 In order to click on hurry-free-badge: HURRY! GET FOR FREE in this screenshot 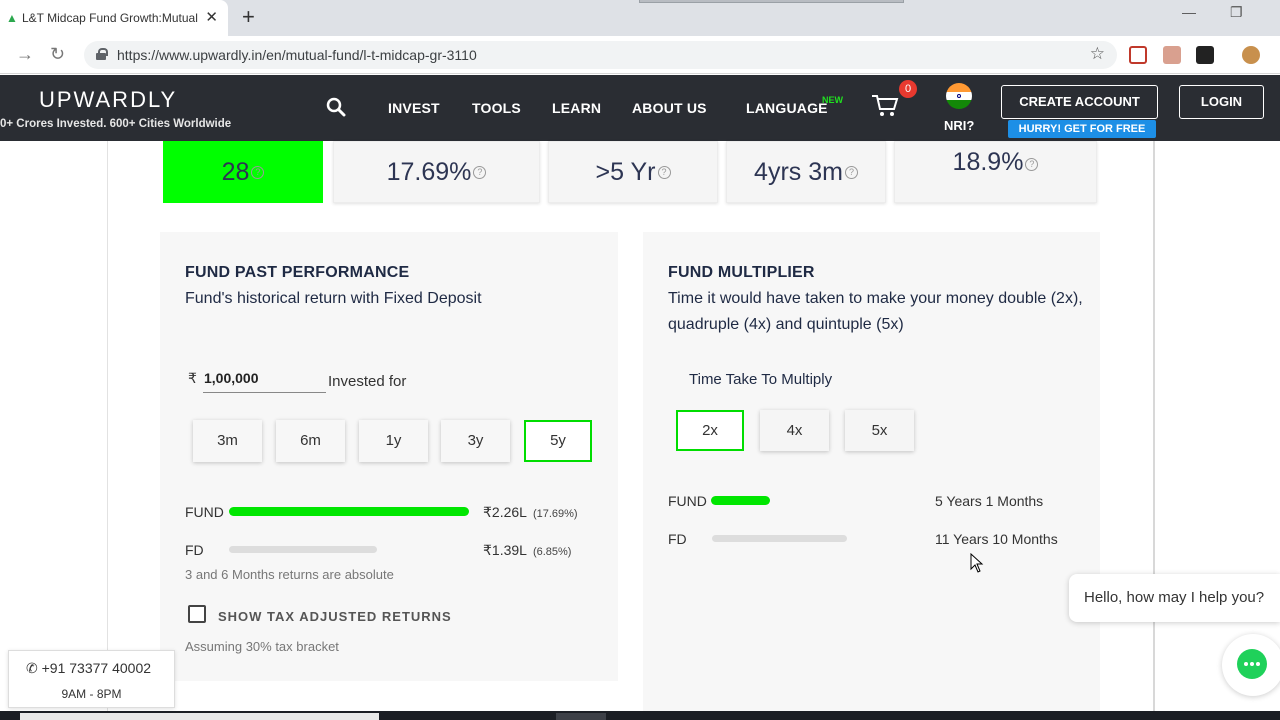, I will do `click(1082, 129)`.